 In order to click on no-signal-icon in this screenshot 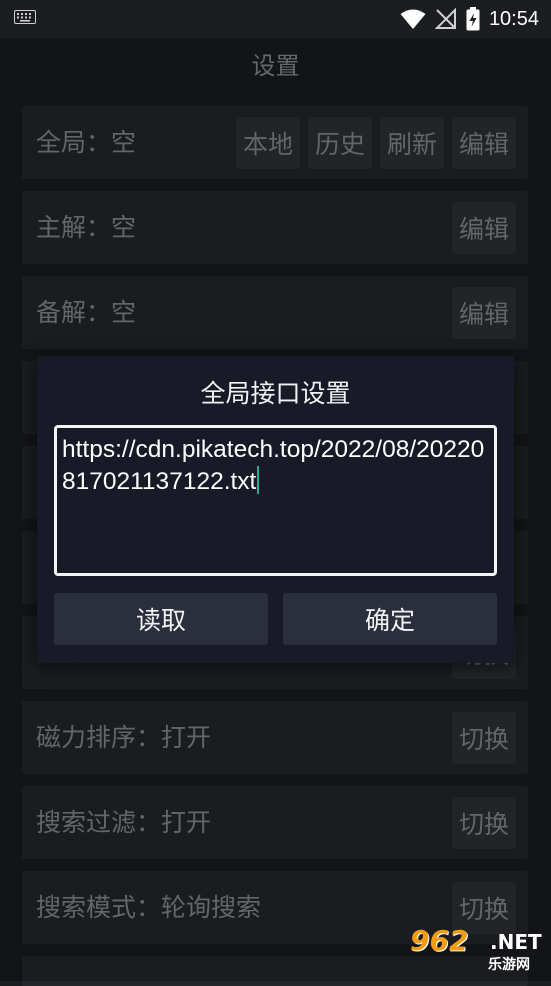, I will do `click(445, 18)`.